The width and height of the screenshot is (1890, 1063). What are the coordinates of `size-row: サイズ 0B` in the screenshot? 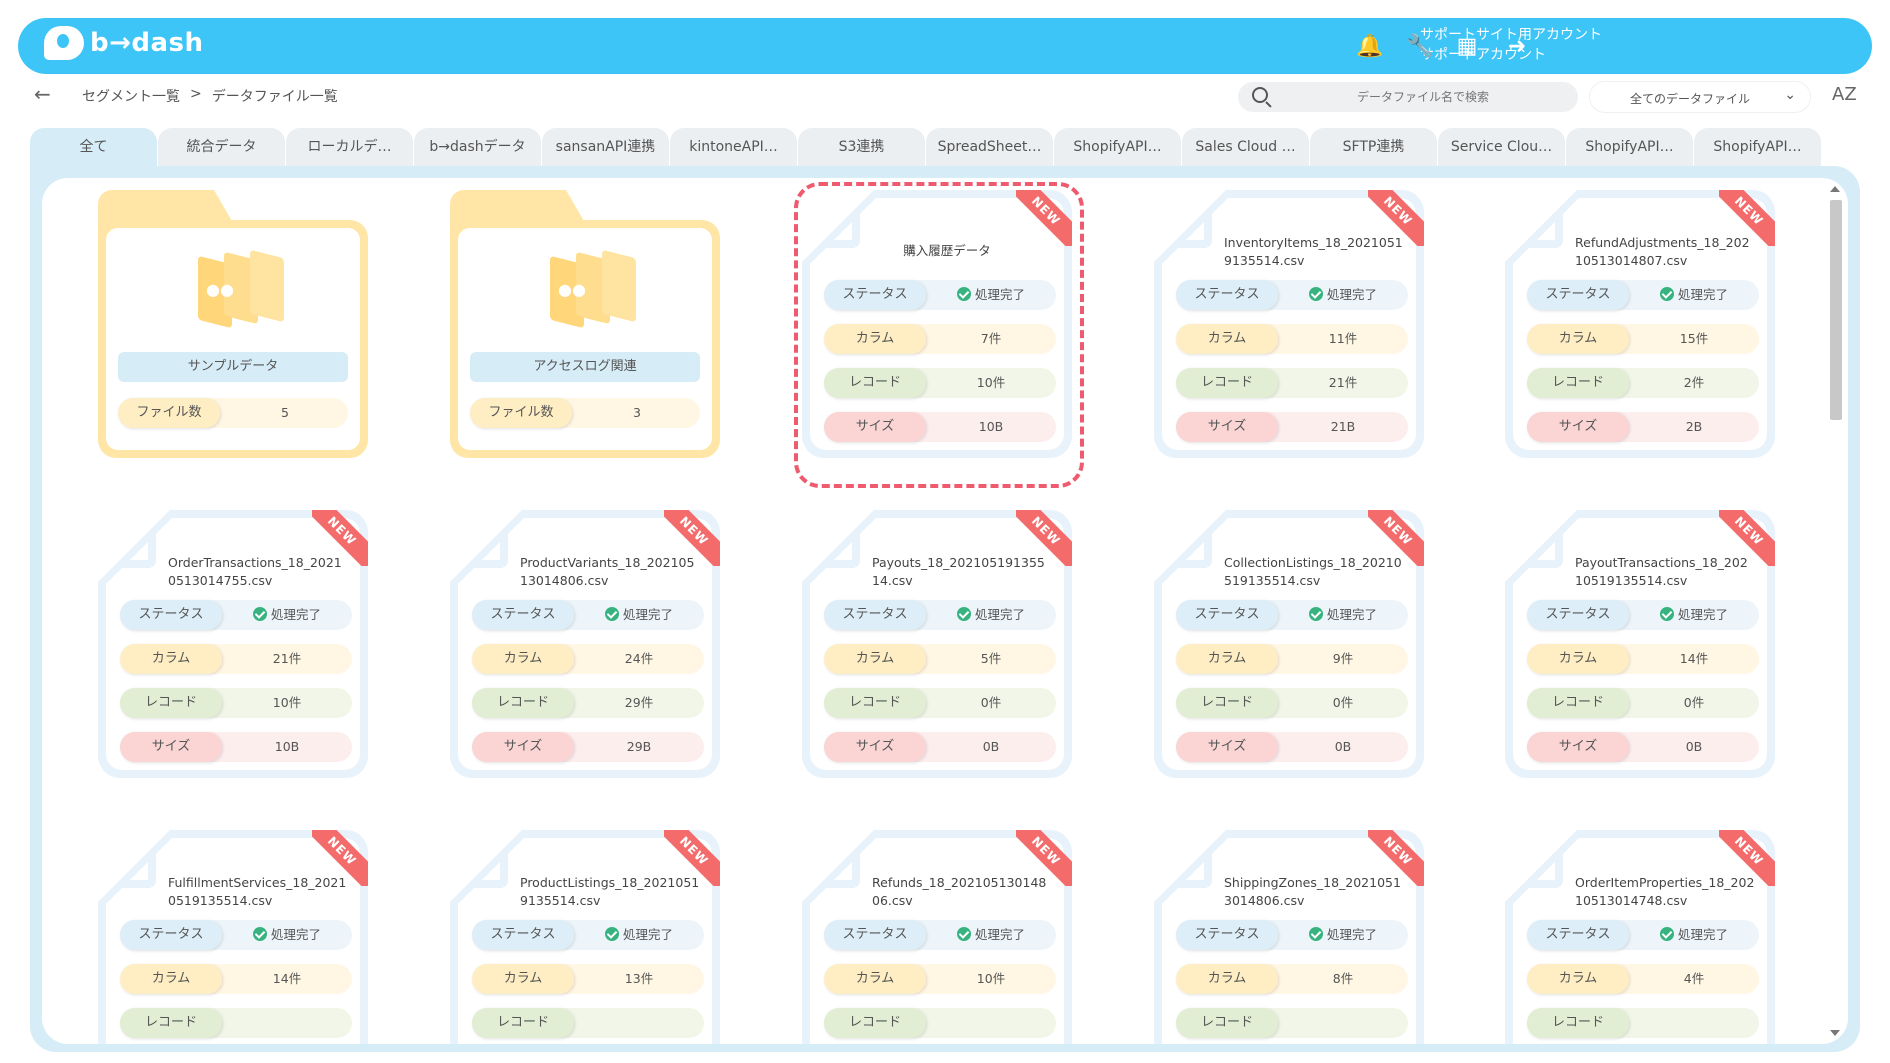 It's located at (1292, 747).